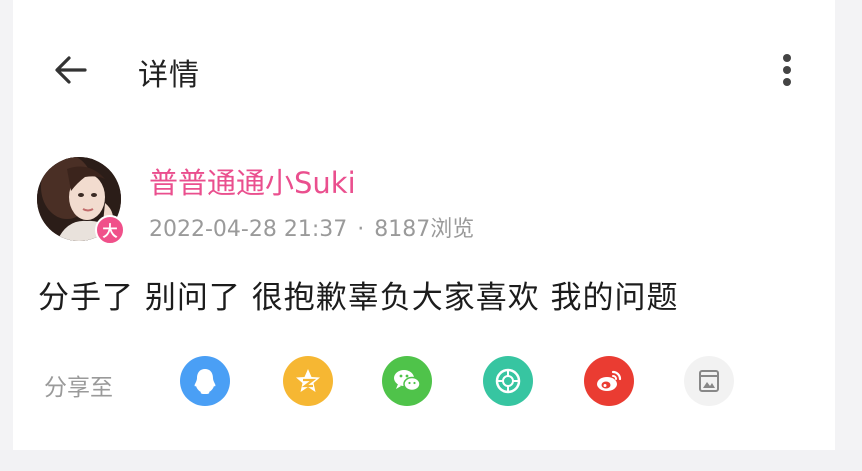 The image size is (862, 471). I want to click on weibo-icon, so click(609, 380).